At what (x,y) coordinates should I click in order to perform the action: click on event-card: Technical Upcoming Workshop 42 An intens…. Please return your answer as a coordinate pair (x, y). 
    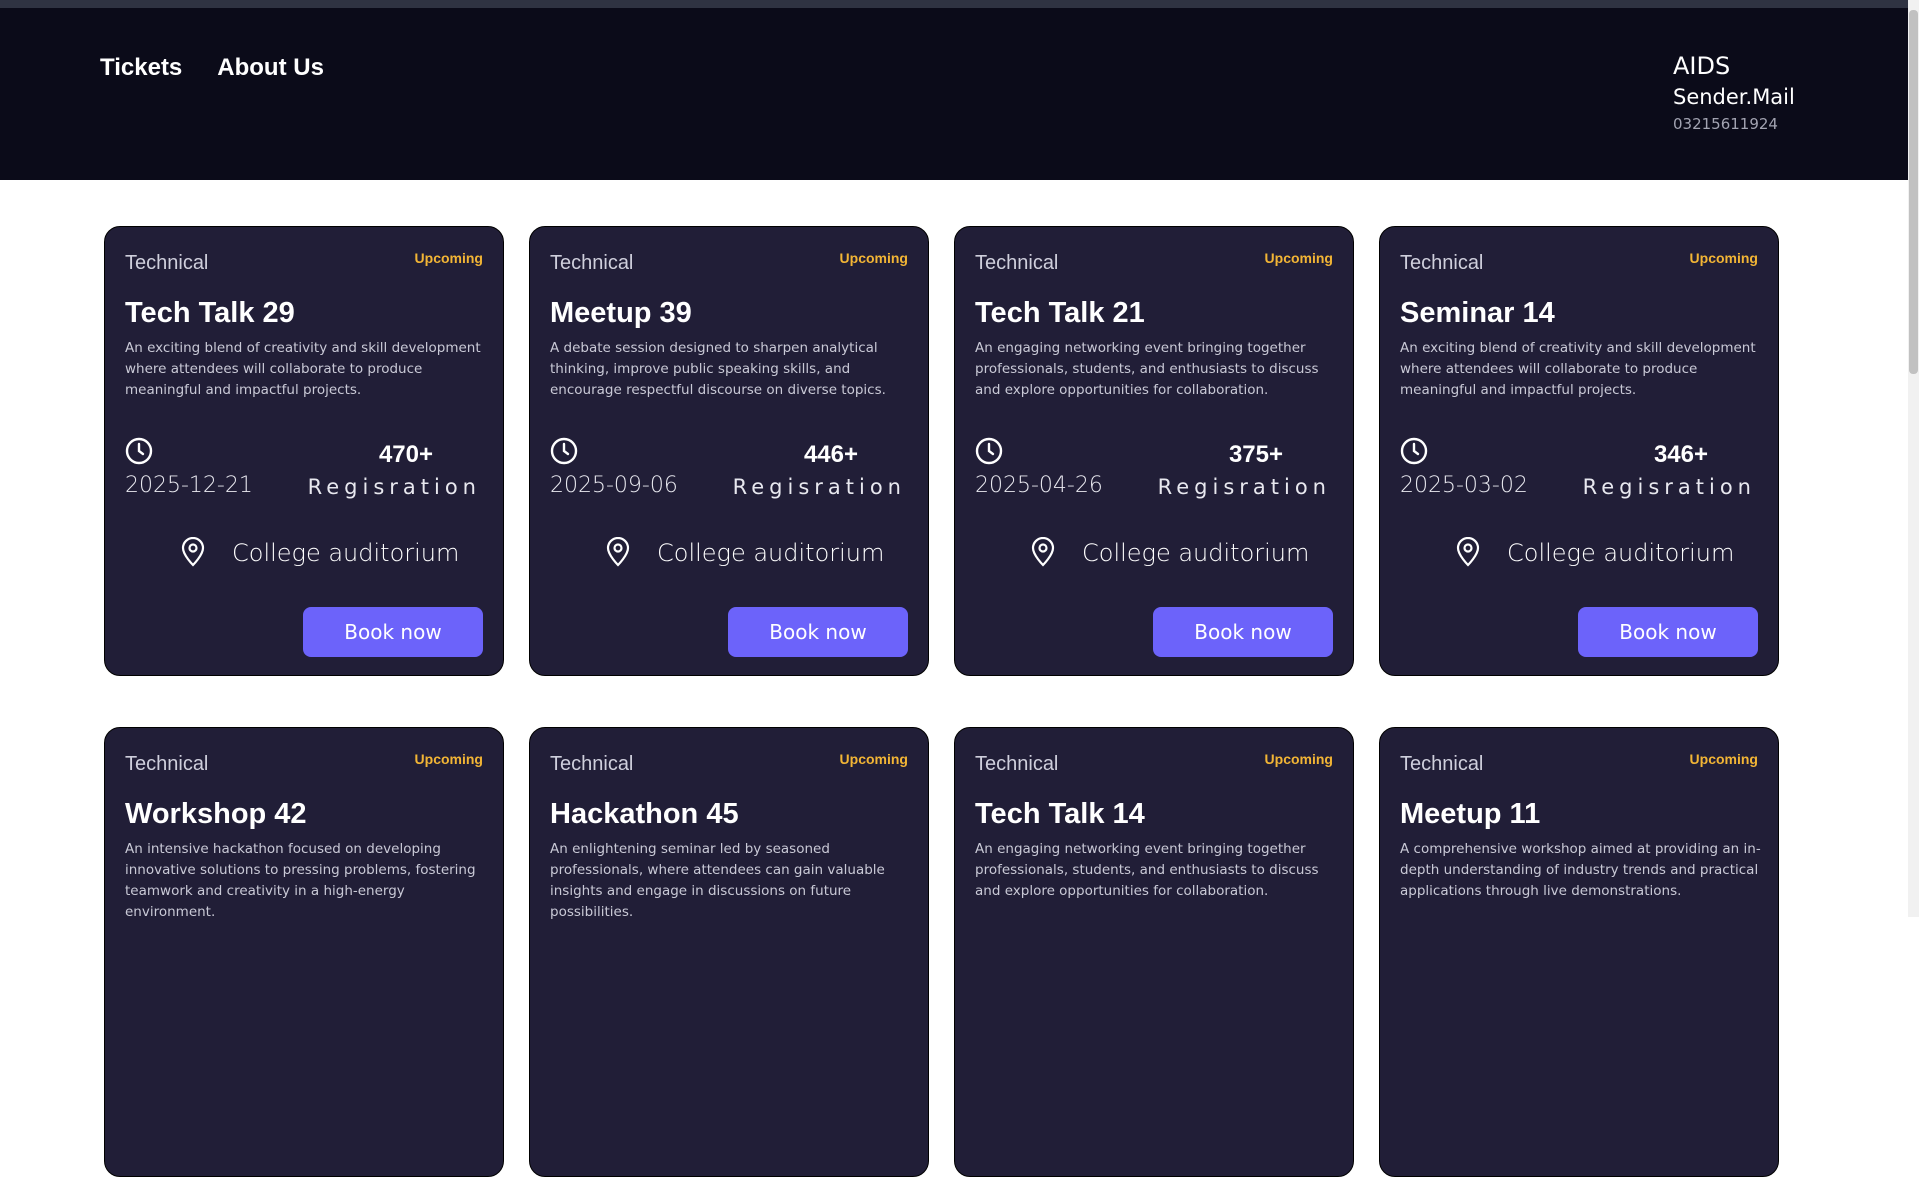
    Looking at the image, I should click on (304, 952).